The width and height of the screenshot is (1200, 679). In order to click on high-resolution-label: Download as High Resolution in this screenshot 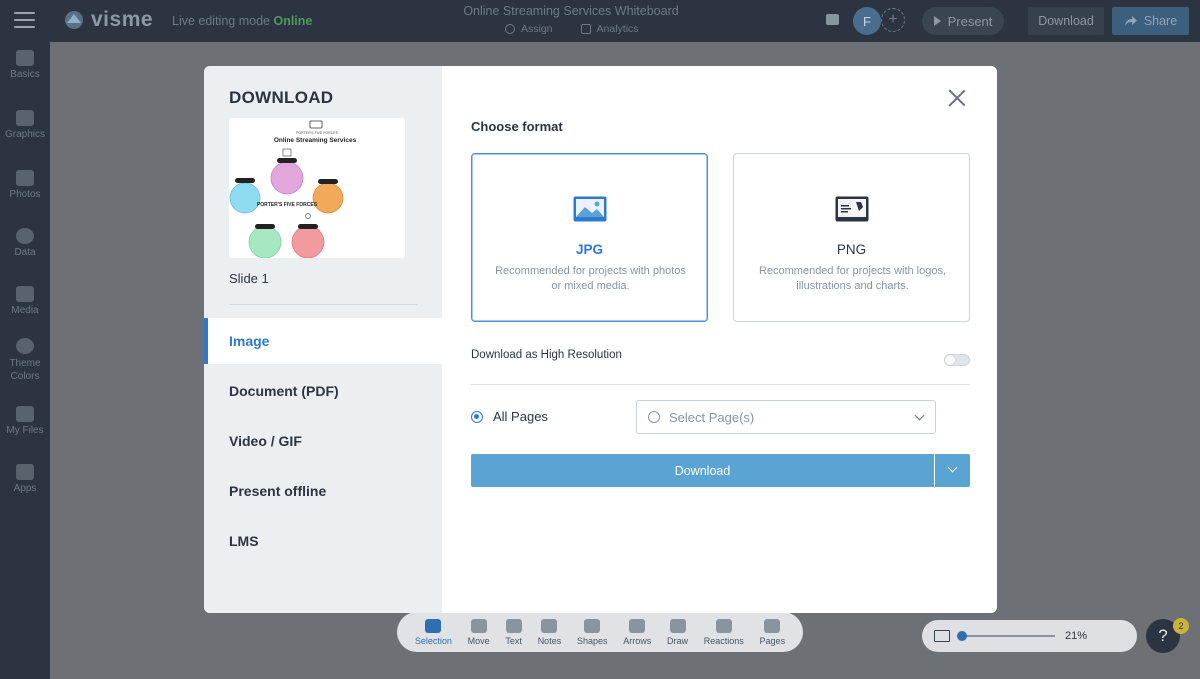, I will do `click(546, 355)`.